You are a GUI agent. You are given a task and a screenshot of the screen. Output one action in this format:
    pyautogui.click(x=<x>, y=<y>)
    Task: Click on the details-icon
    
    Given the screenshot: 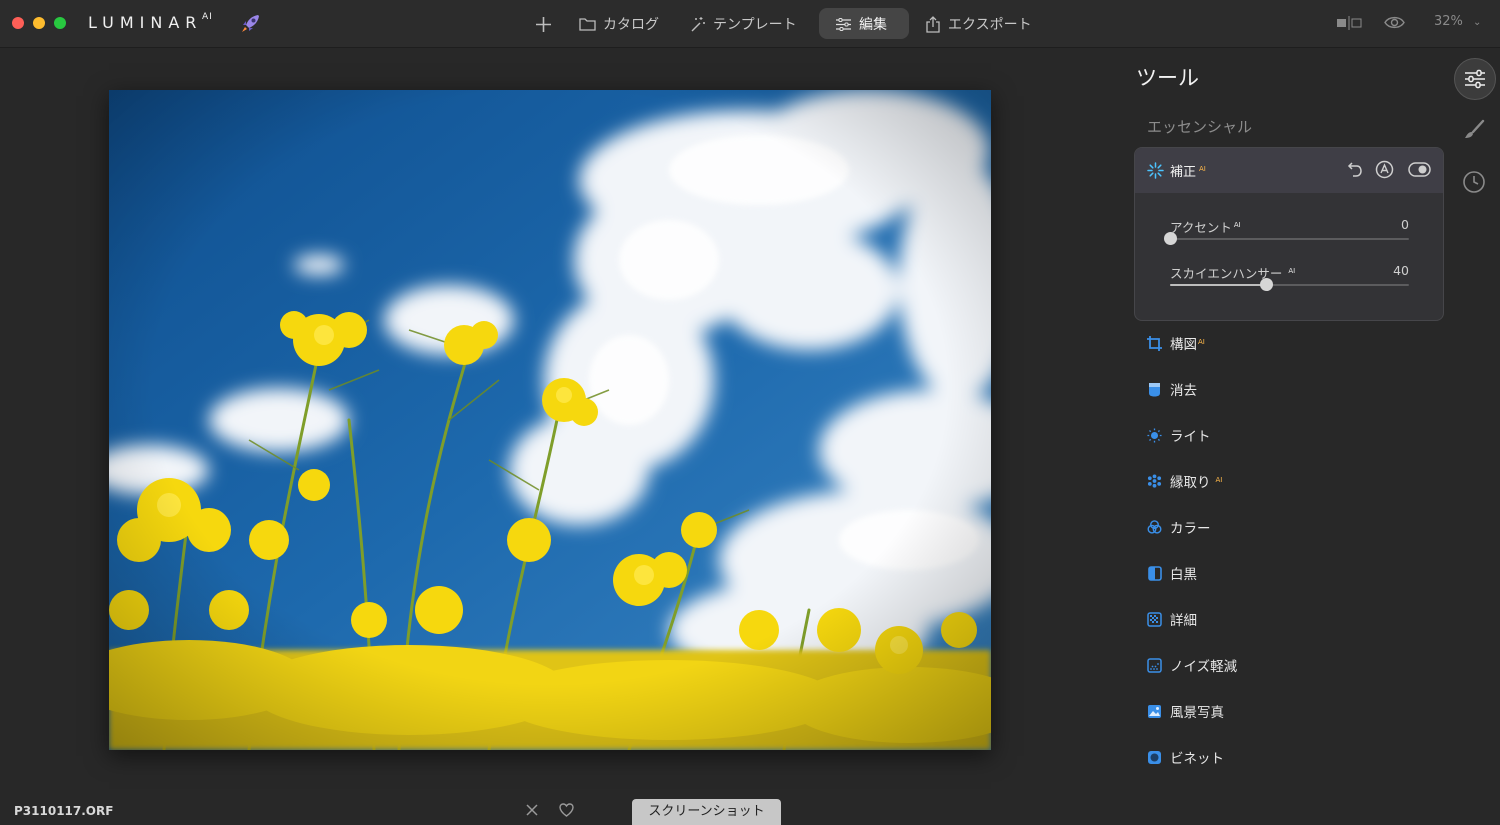 What is the action you would take?
    pyautogui.click(x=1154, y=619)
    